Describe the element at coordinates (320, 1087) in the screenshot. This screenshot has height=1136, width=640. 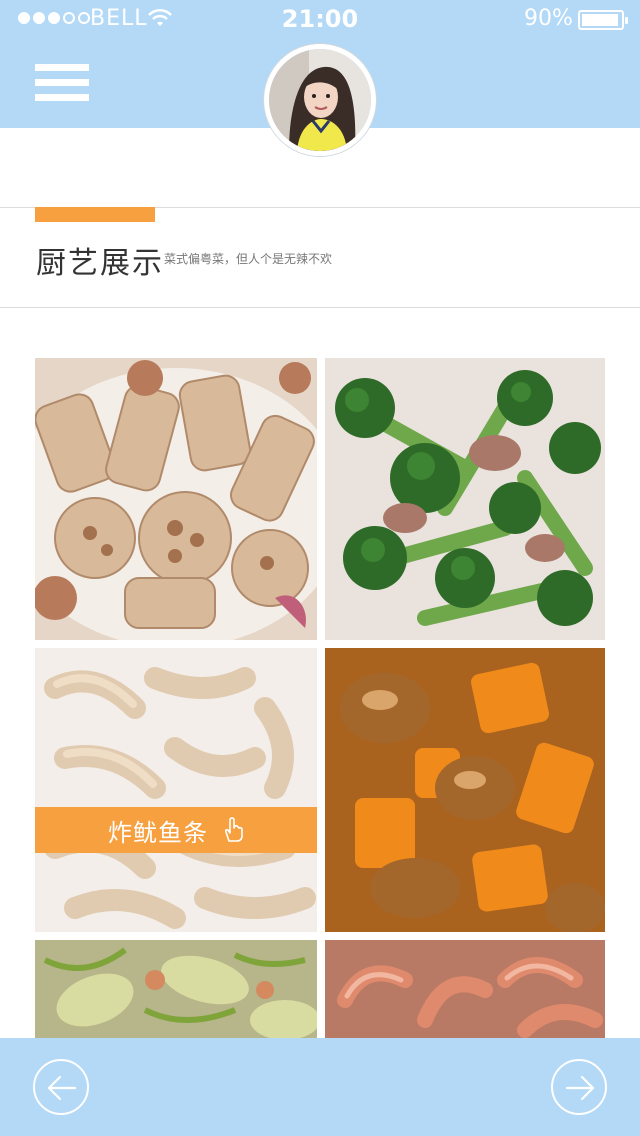
I see `footer-bar` at that location.